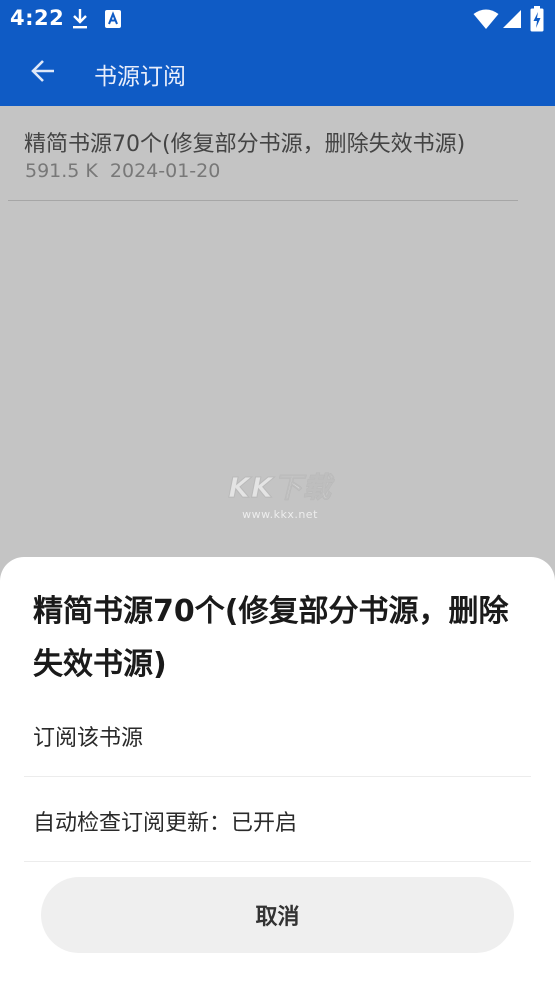 The image size is (555, 986). I want to click on status-time: 4:22, so click(37, 18).